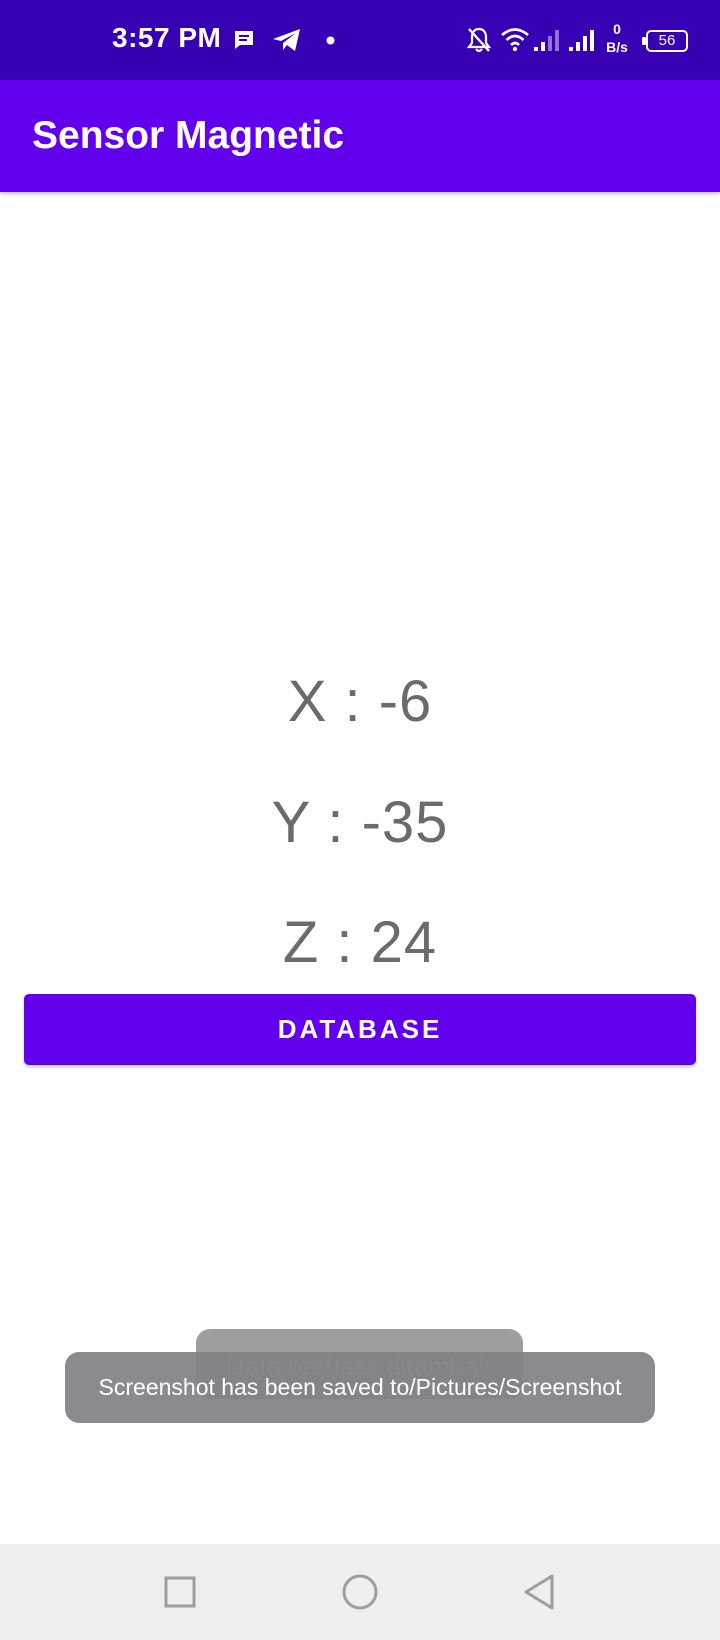 Image resolution: width=720 pixels, height=1640 pixels. What do you see at coordinates (617, 29) in the screenshot?
I see `net-speed-value: 0` at bounding box center [617, 29].